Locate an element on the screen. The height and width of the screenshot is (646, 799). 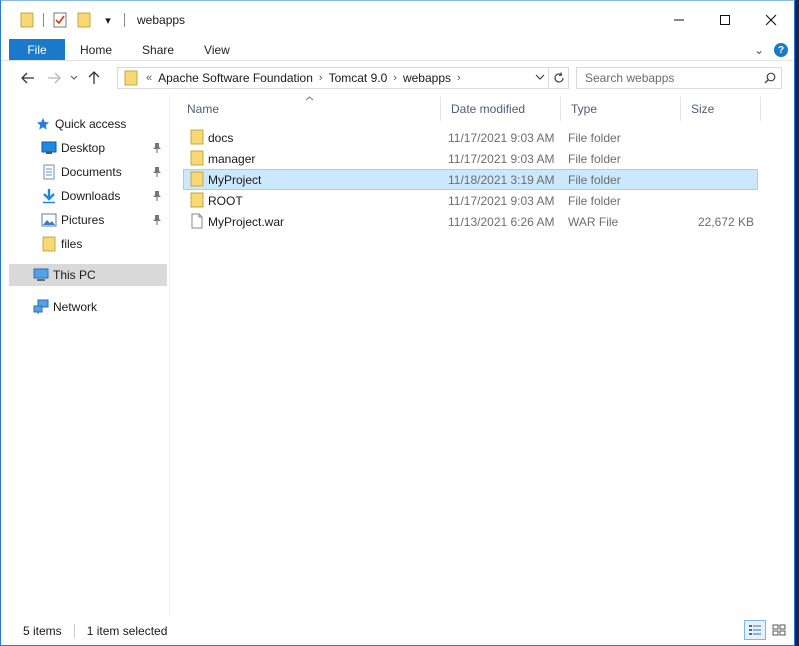
nav-item-this-pc: This PC is located at coordinates (88, 275).